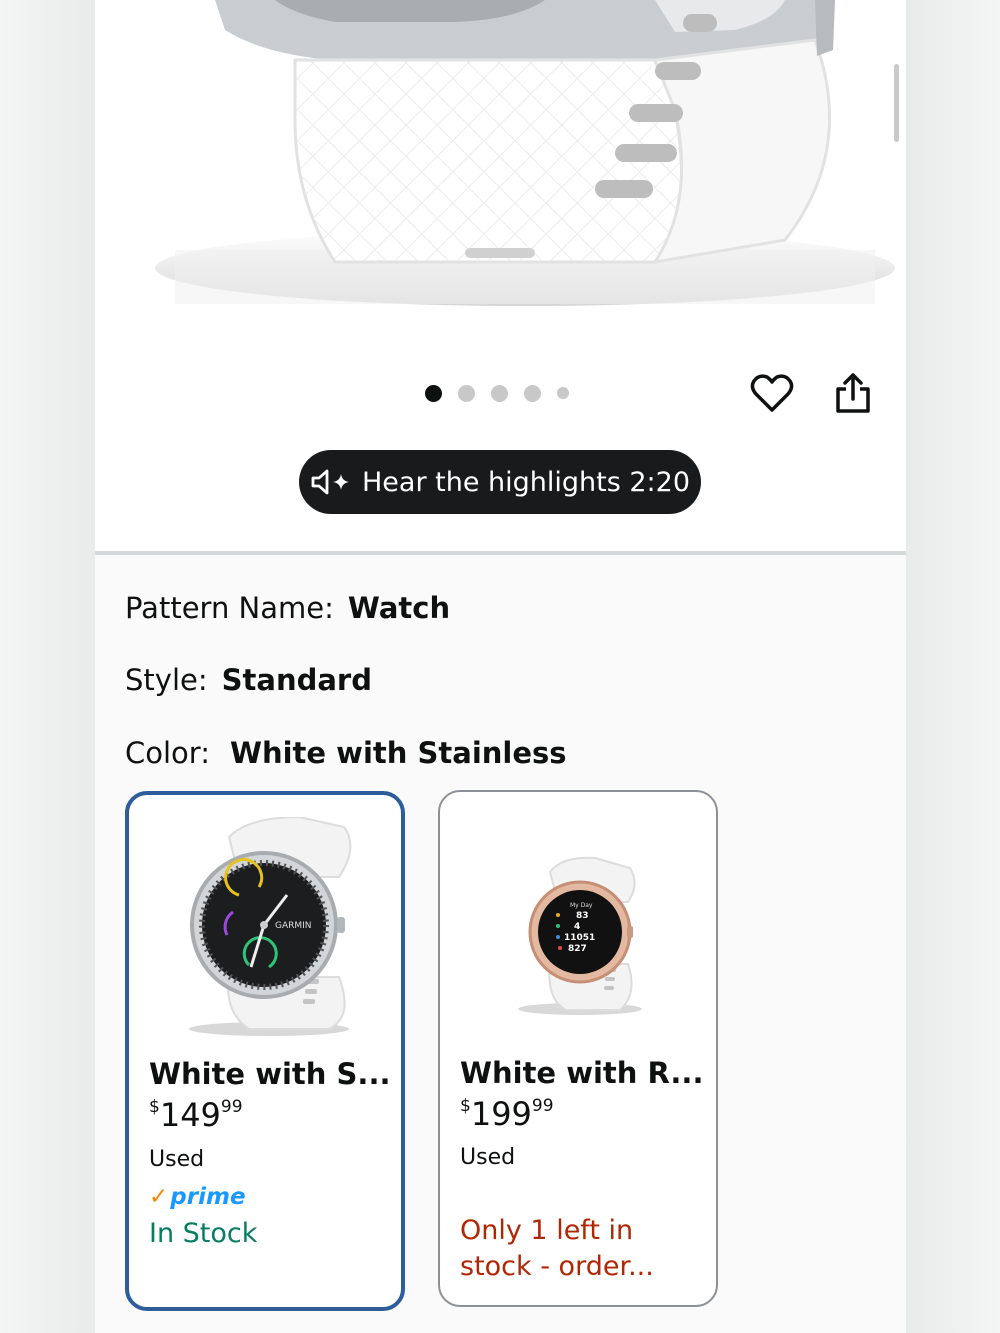 The height and width of the screenshot is (1333, 1000). I want to click on watch-face-header: My Day, so click(581, 905).